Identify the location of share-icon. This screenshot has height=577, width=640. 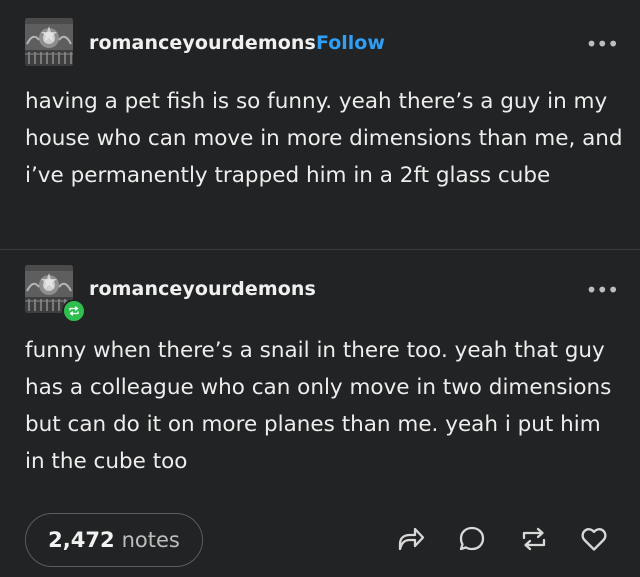
(411, 539).